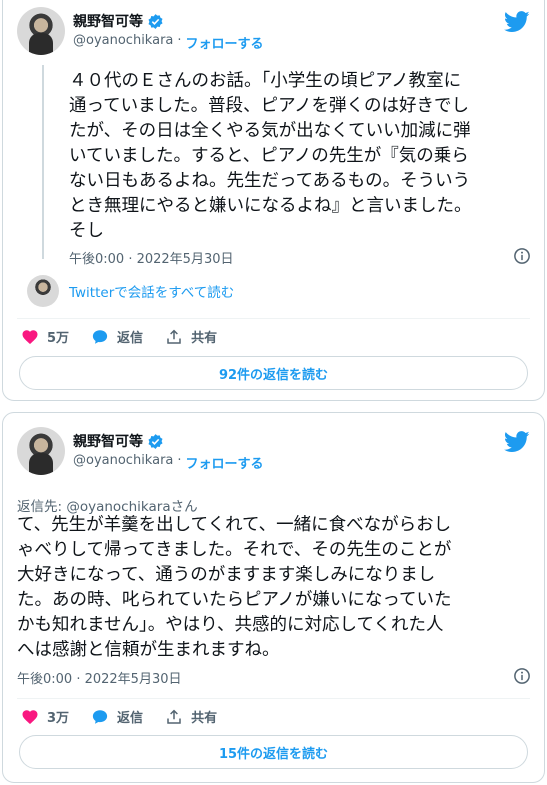  What do you see at coordinates (273, 752) in the screenshot?
I see `read-replies-button: 15件の返信を読む` at bounding box center [273, 752].